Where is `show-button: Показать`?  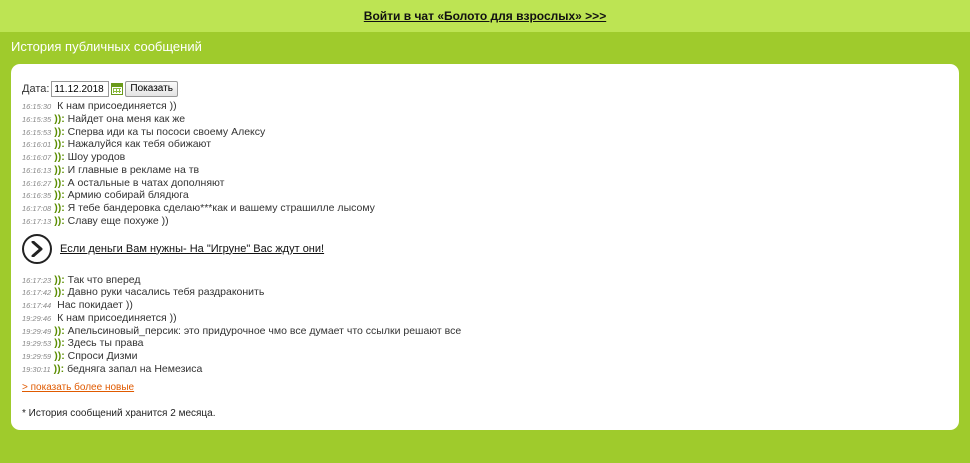 show-button: Показать is located at coordinates (151, 89).